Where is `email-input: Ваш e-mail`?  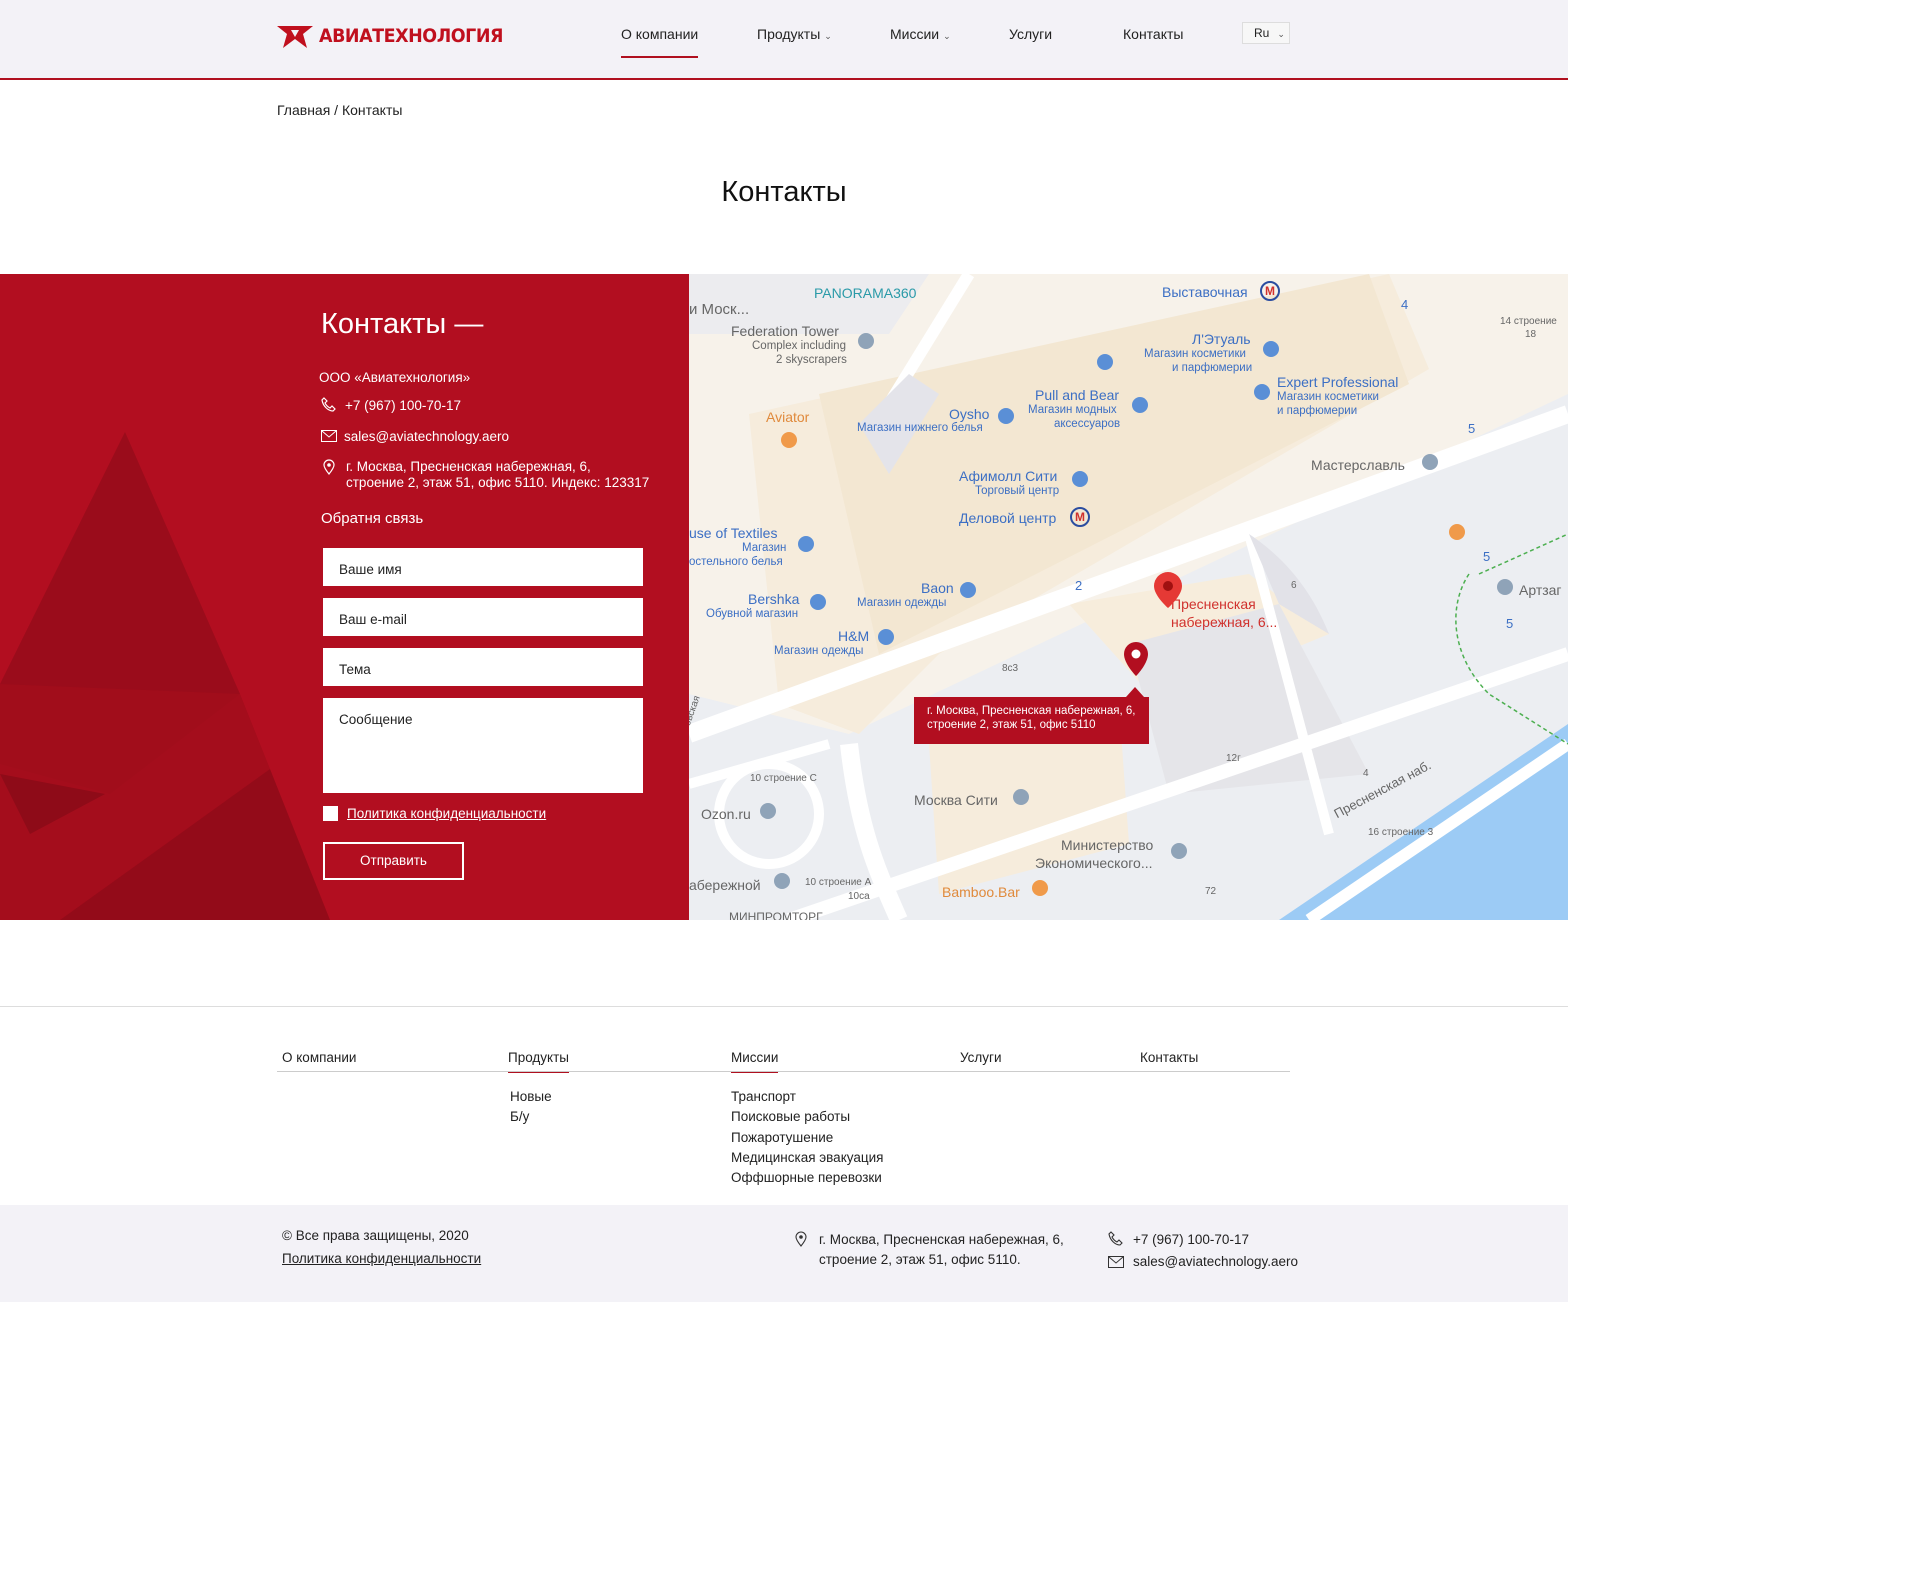 email-input: Ваш e-mail is located at coordinates (483, 617).